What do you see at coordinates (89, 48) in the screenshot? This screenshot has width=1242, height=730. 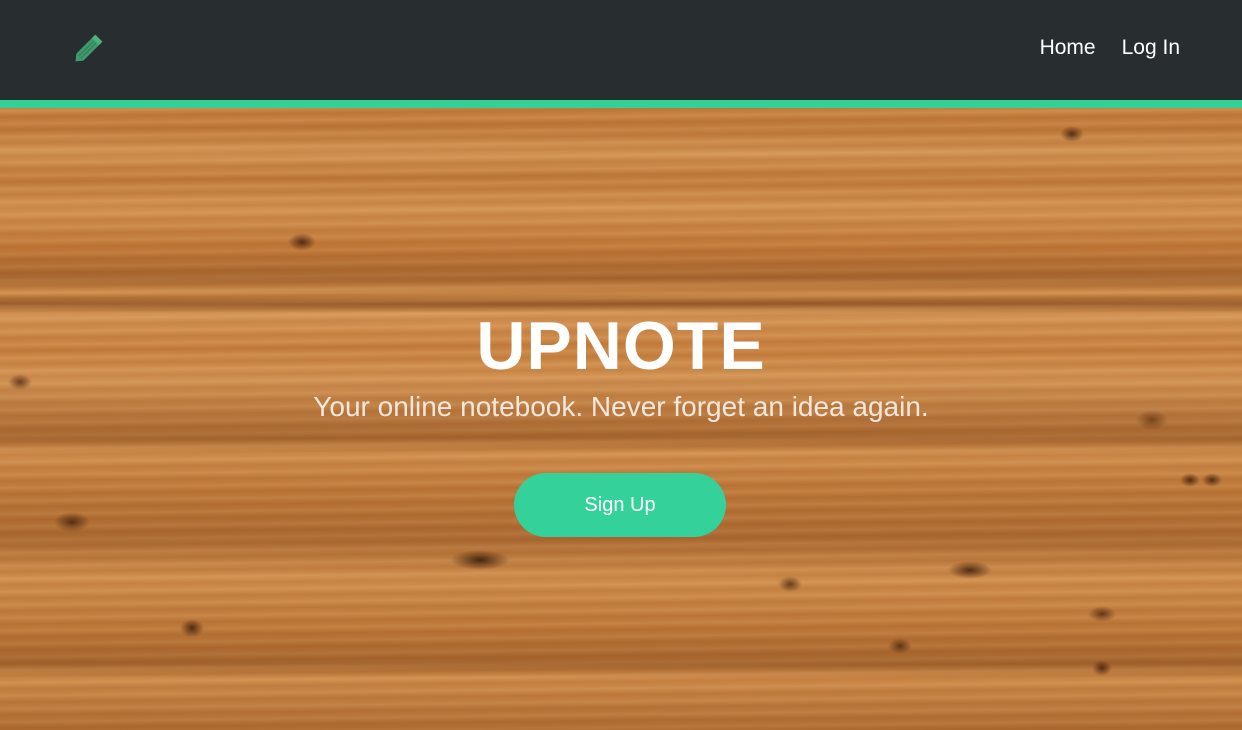 I see `pencil-icon` at bounding box center [89, 48].